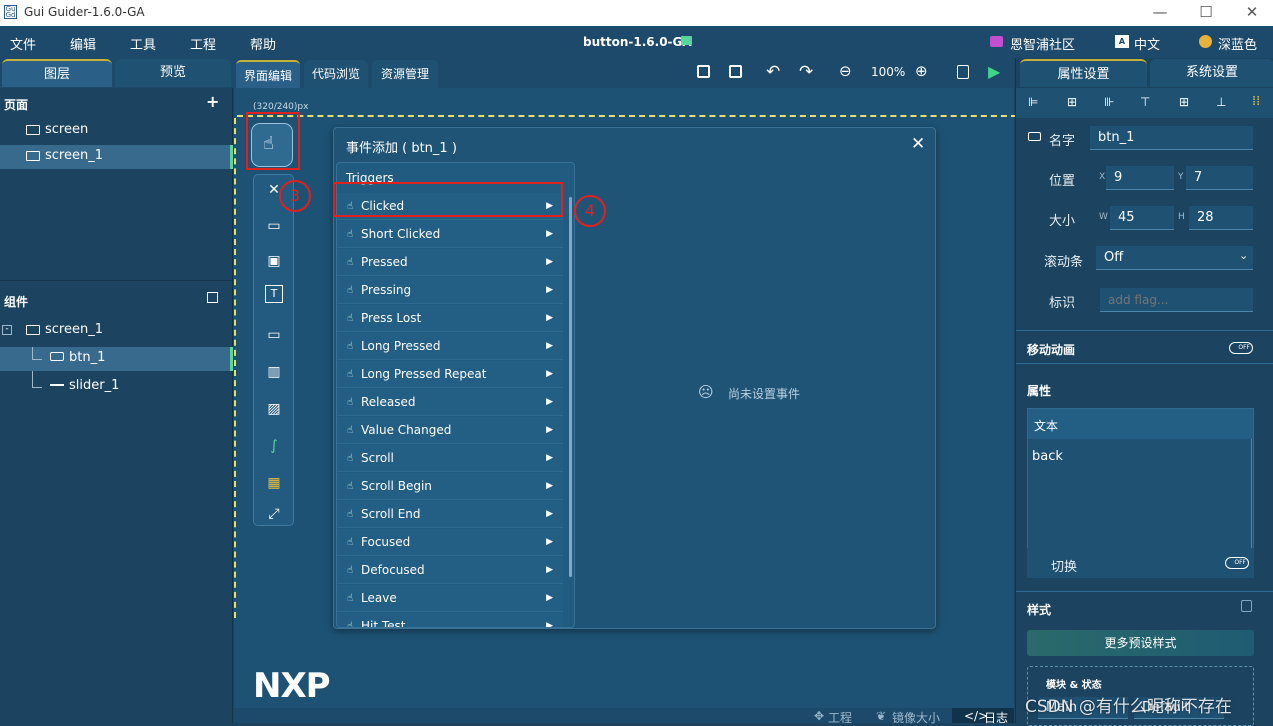 Image resolution: width=1273 pixels, height=726 pixels. What do you see at coordinates (983, 716) in the screenshot?
I see `log-tab: </> 日志` at bounding box center [983, 716].